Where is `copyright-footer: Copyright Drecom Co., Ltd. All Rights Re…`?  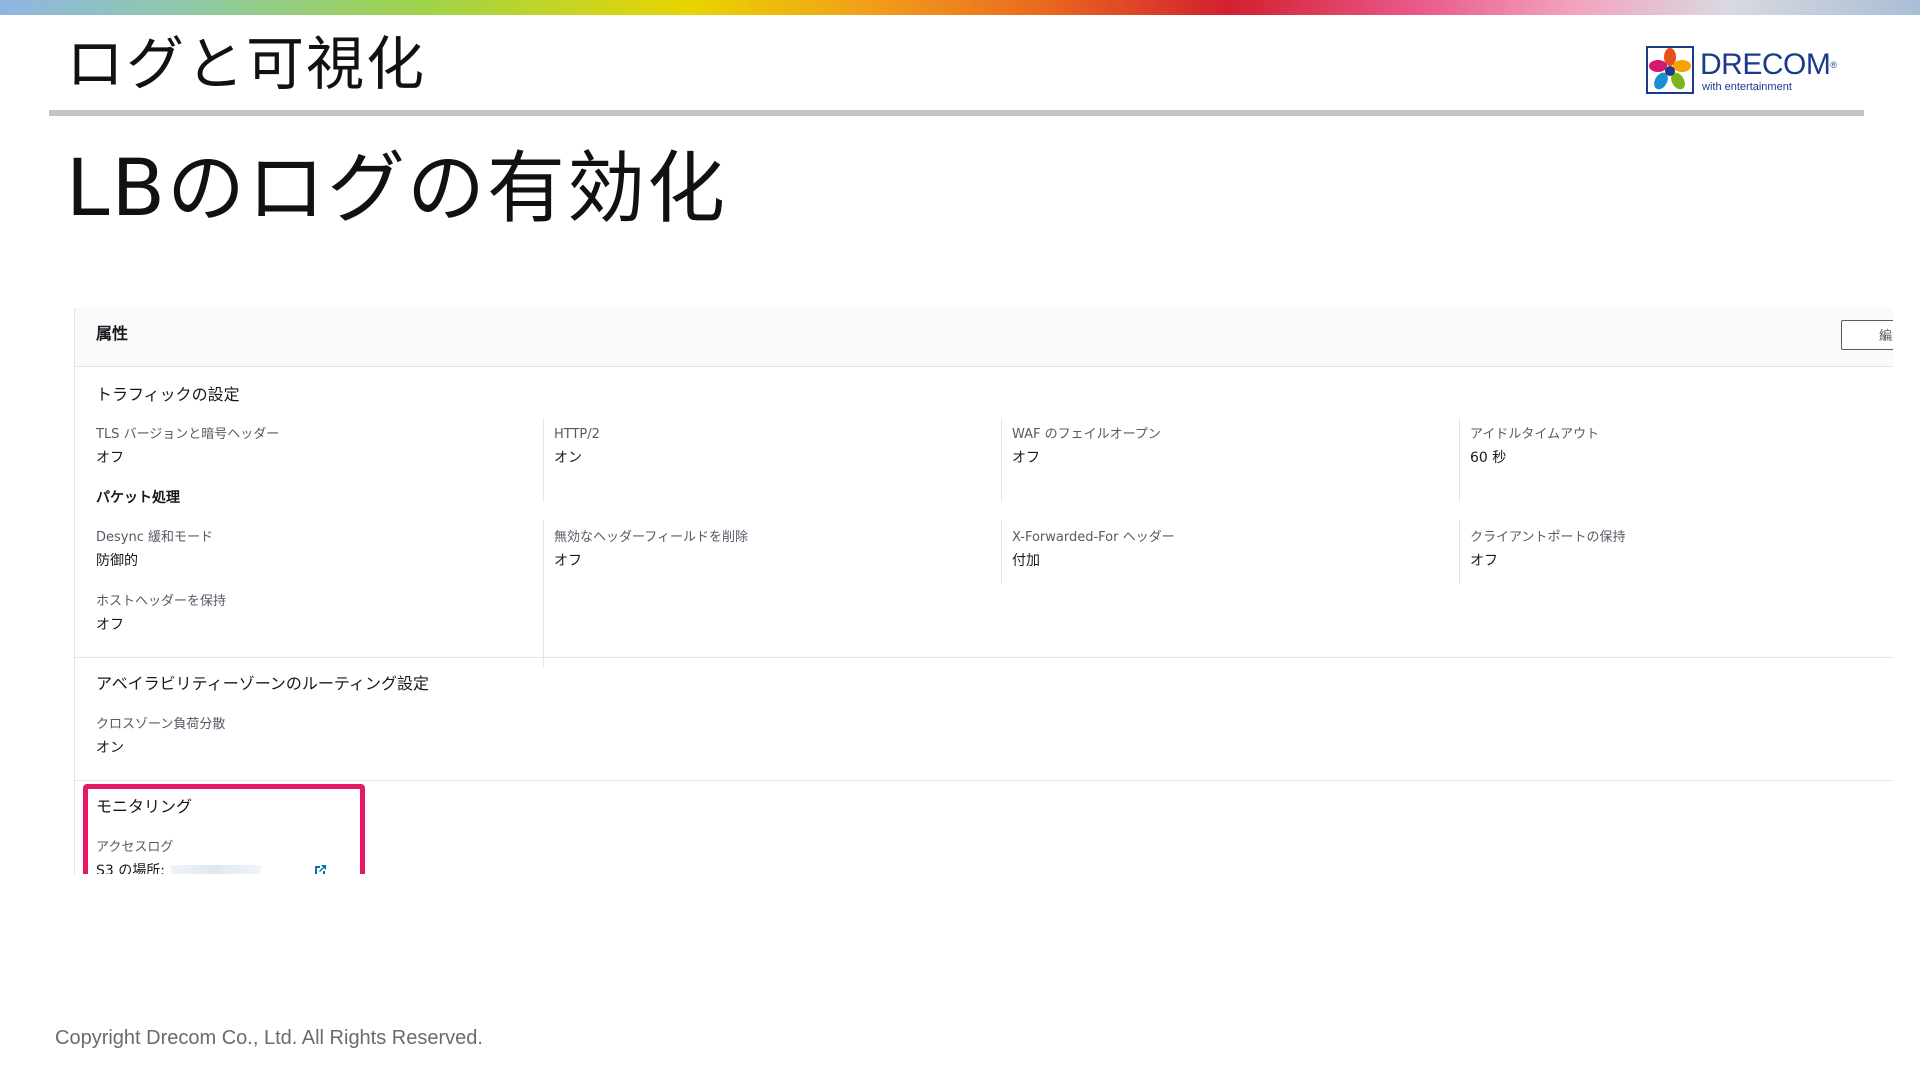 copyright-footer: Copyright Drecom Co., Ltd. All Rights Re… is located at coordinates (269, 1038).